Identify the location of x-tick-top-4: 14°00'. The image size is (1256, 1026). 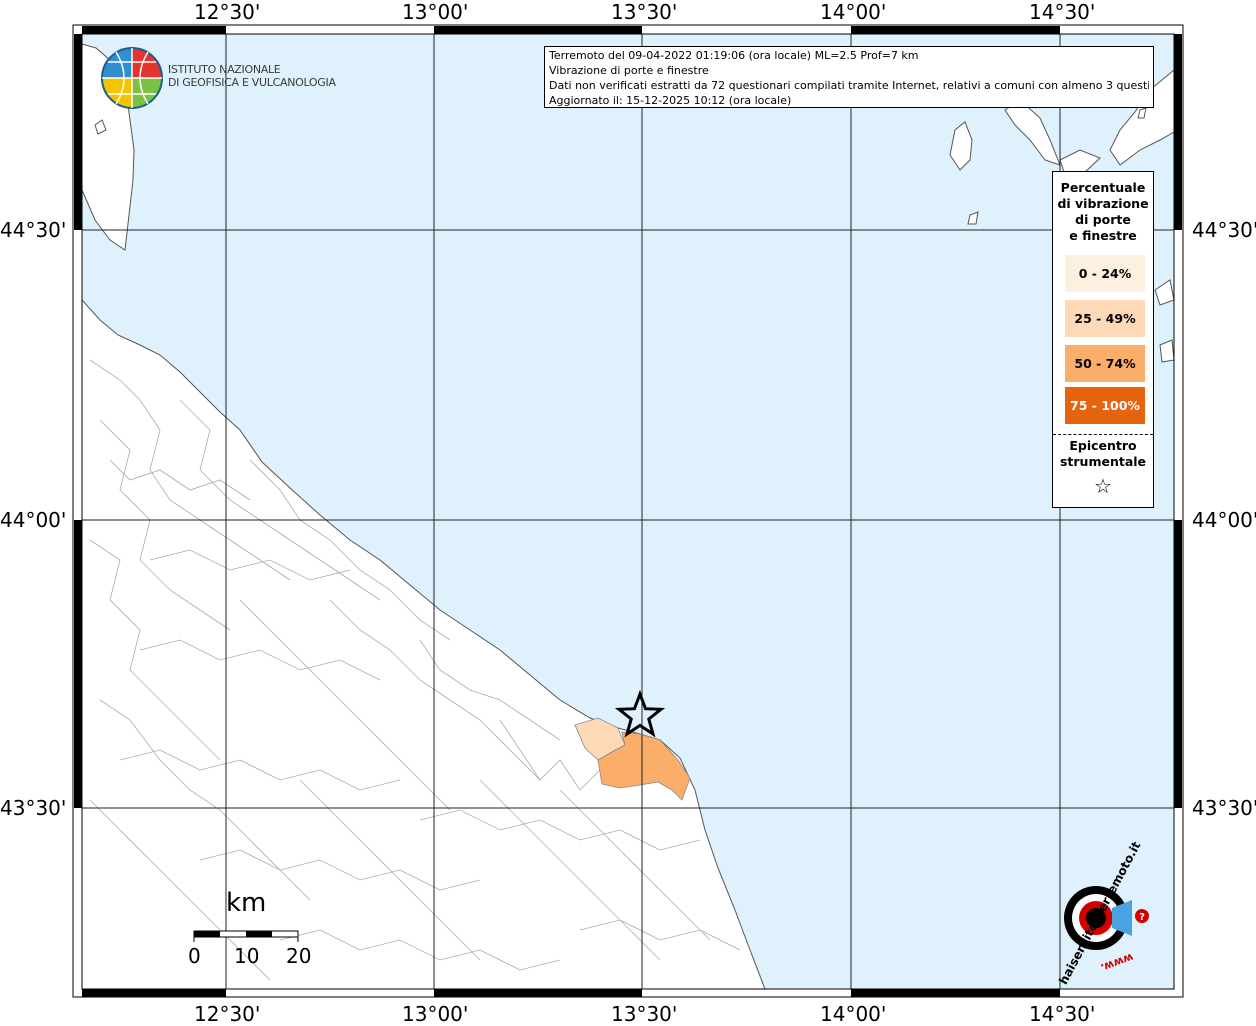
(853, 12).